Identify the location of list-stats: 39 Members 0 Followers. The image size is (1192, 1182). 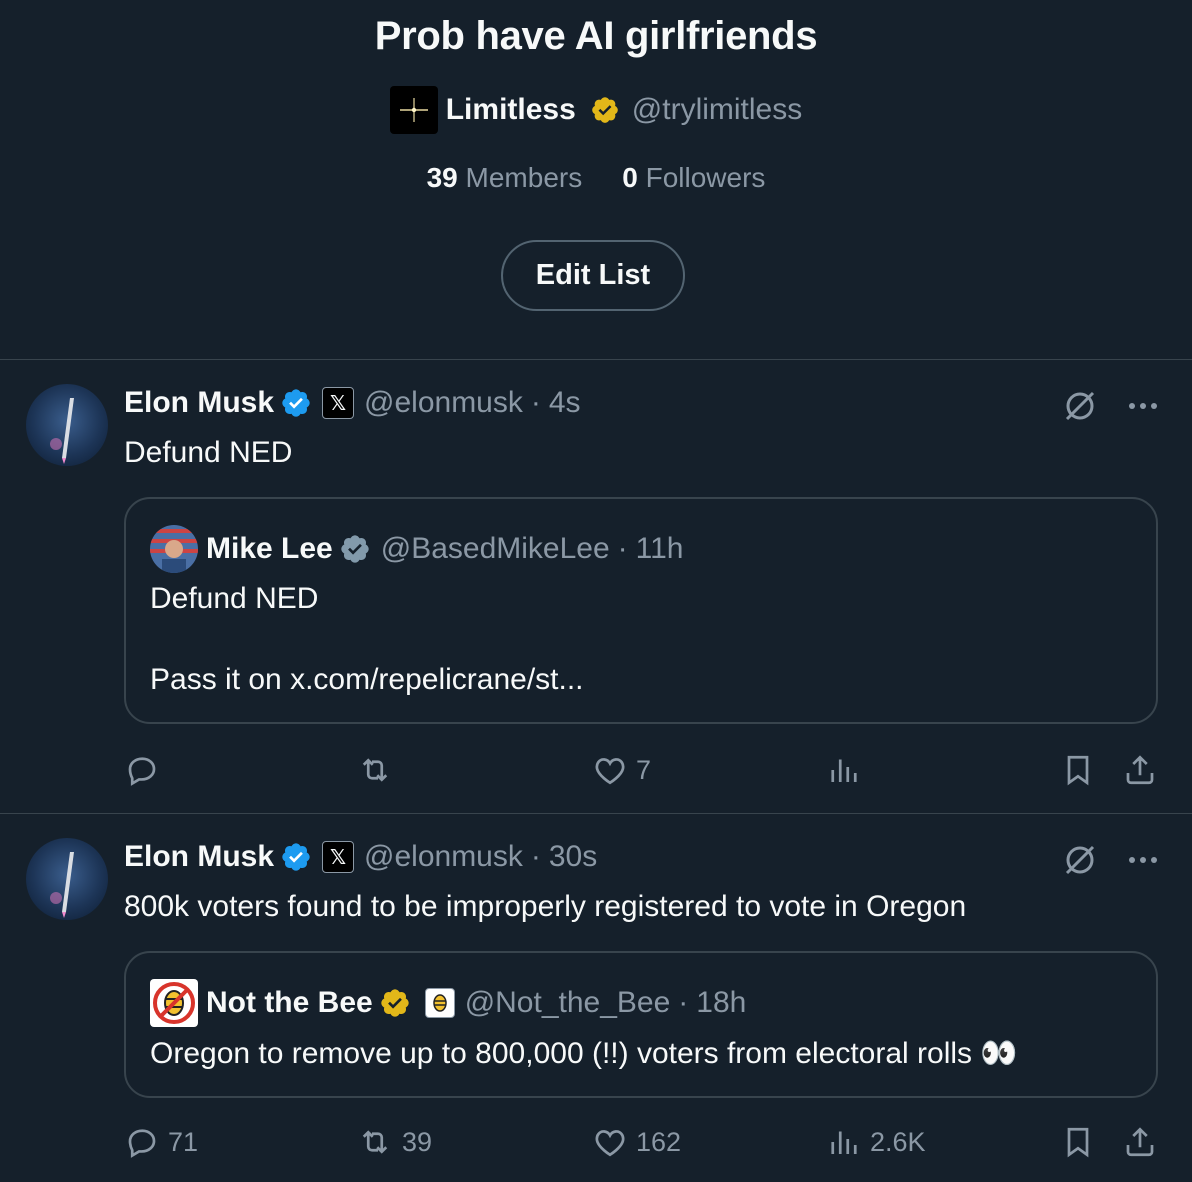
(596, 178).